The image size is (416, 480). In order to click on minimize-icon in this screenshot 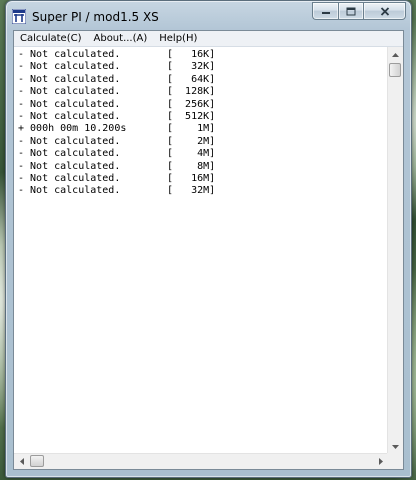, I will do `click(325, 13)`.